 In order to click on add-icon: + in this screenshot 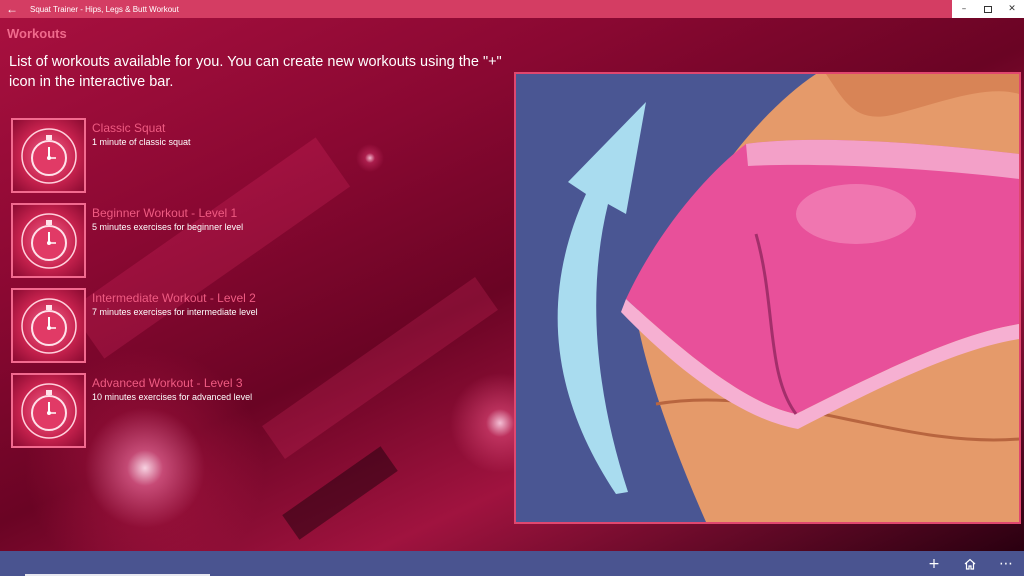, I will do `click(934, 563)`.